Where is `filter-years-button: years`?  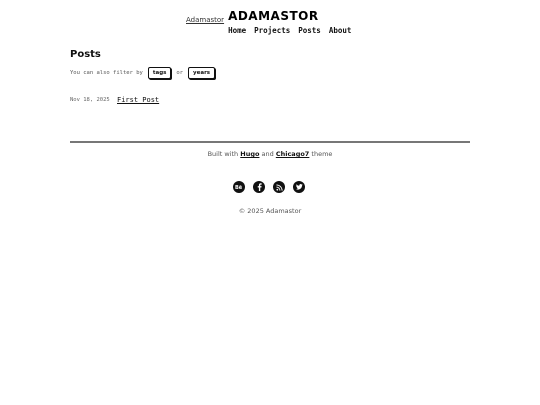
filter-years-button: years is located at coordinates (202, 73).